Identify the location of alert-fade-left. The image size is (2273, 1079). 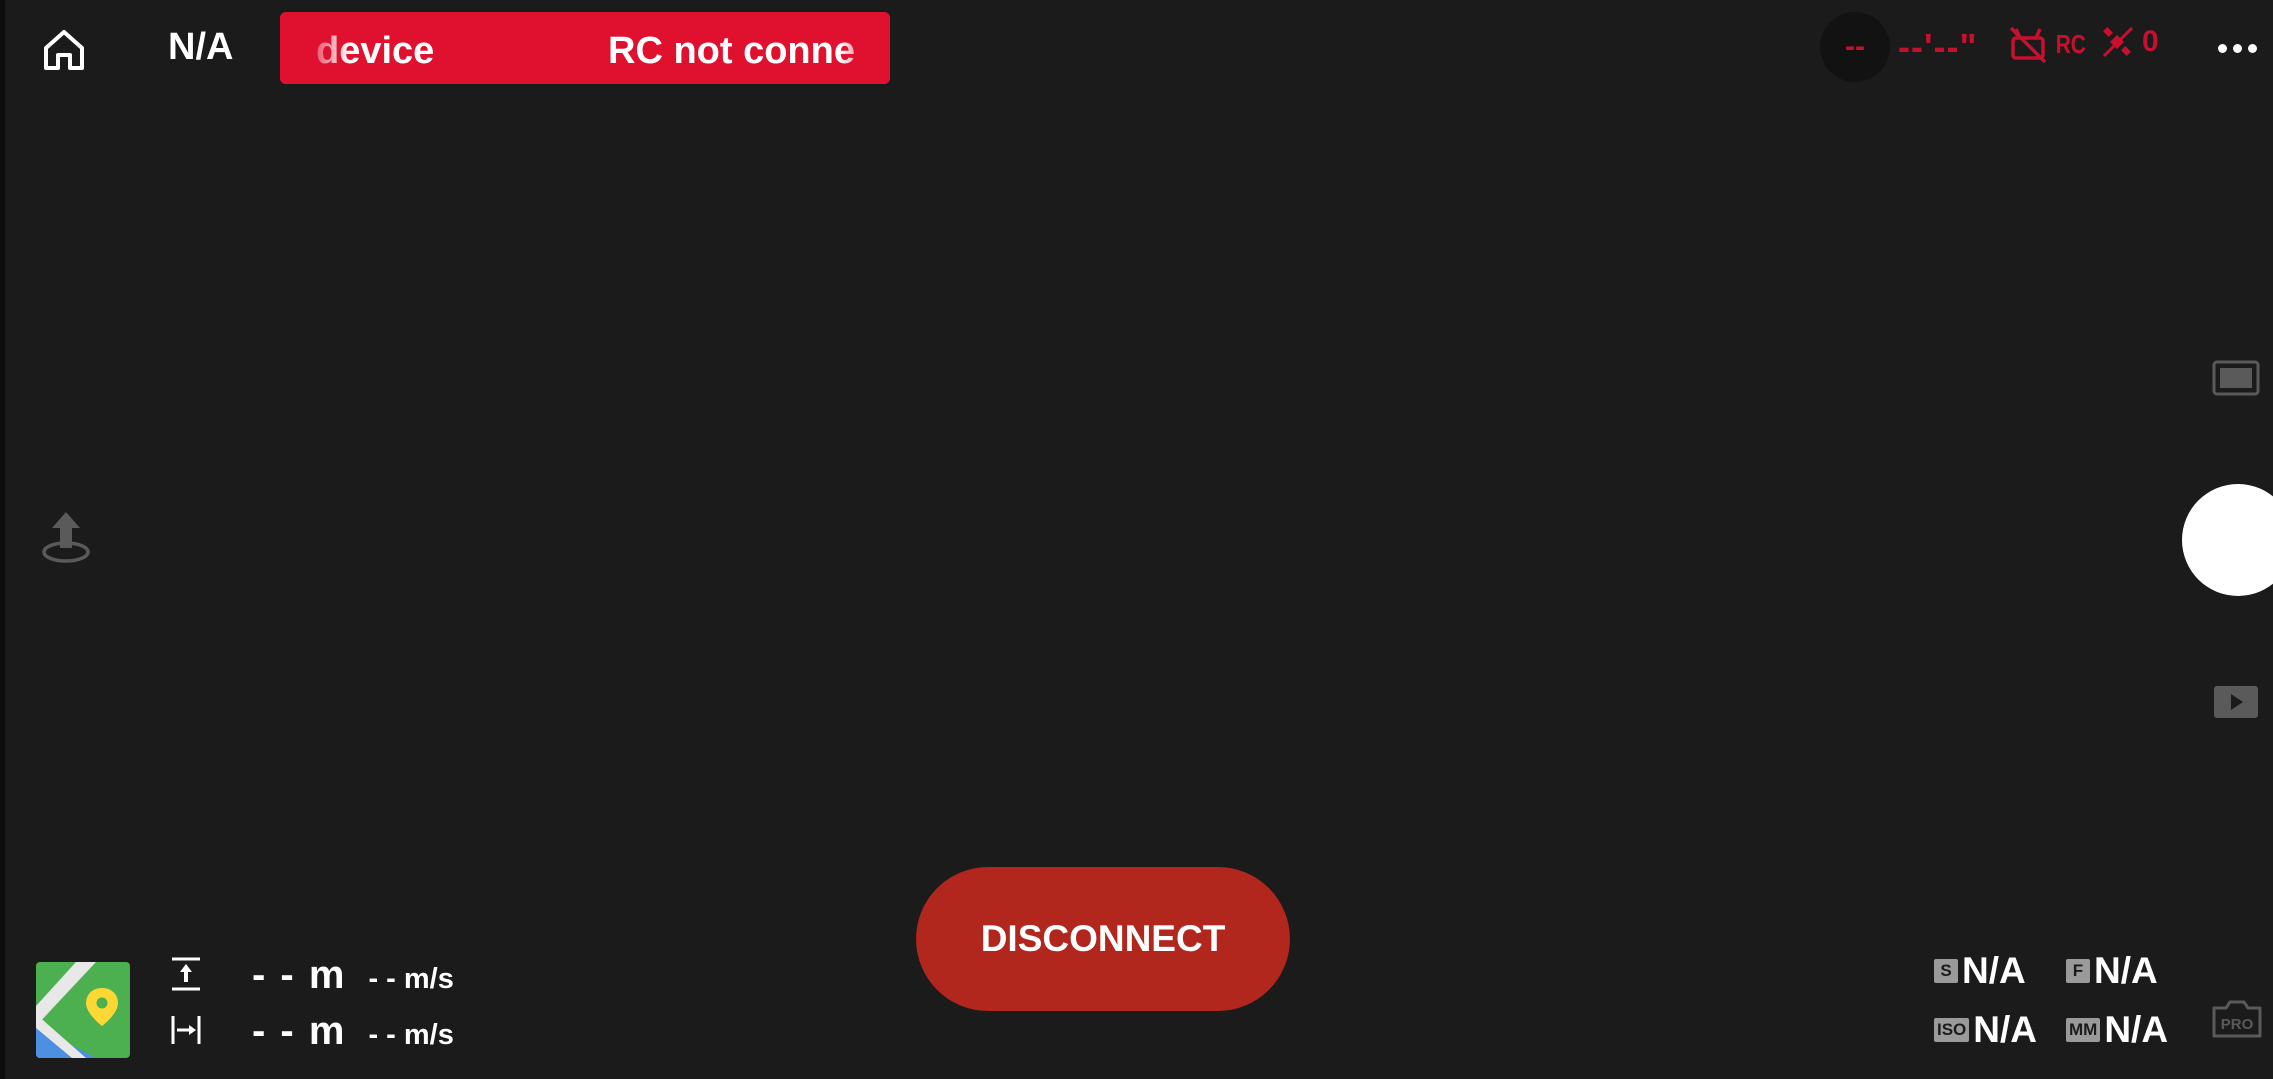
(315, 48).